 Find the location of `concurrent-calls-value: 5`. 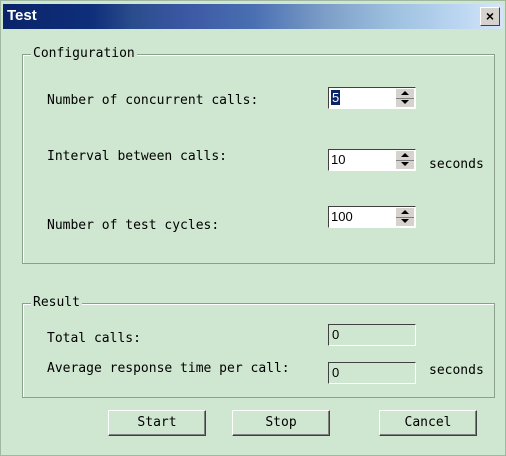

concurrent-calls-value: 5 is located at coordinates (336, 97).